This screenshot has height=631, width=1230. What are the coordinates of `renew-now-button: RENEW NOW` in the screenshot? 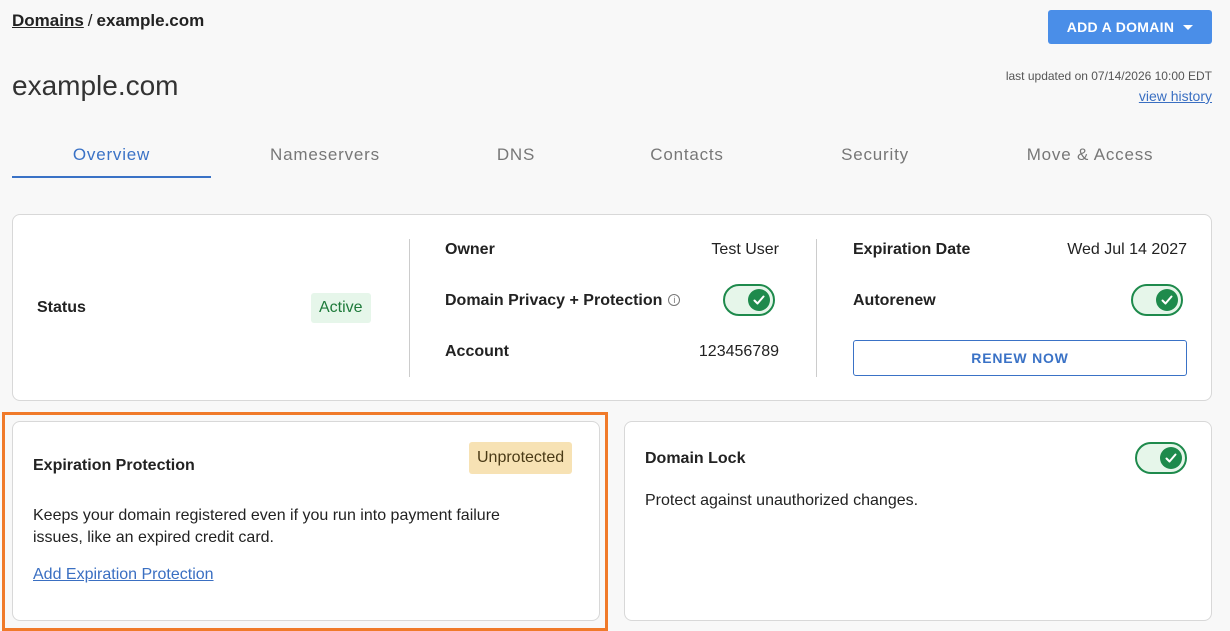 It's located at (1020, 358).